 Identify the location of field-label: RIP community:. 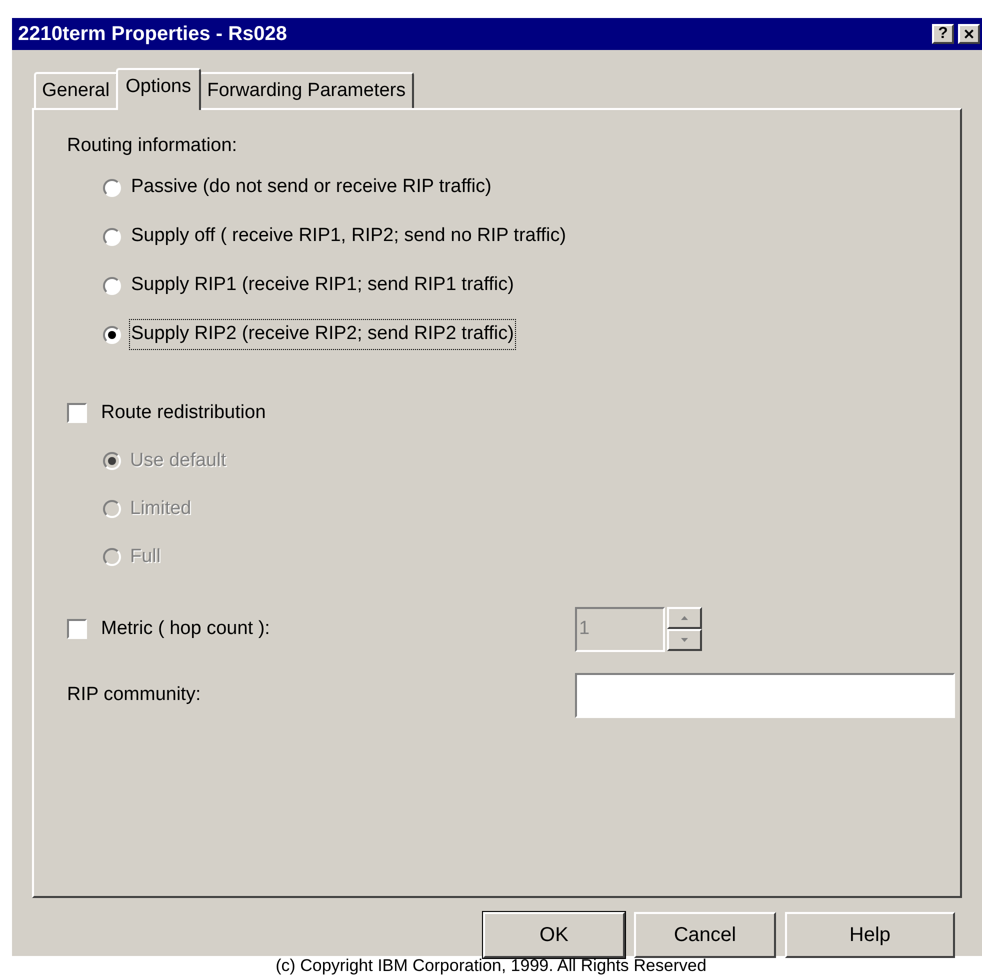
(134, 694).